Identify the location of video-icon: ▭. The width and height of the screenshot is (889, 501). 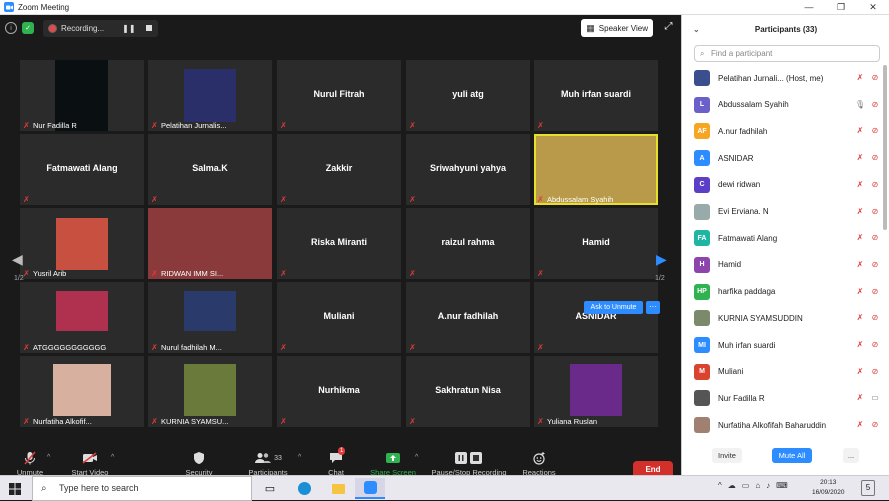
(875, 398).